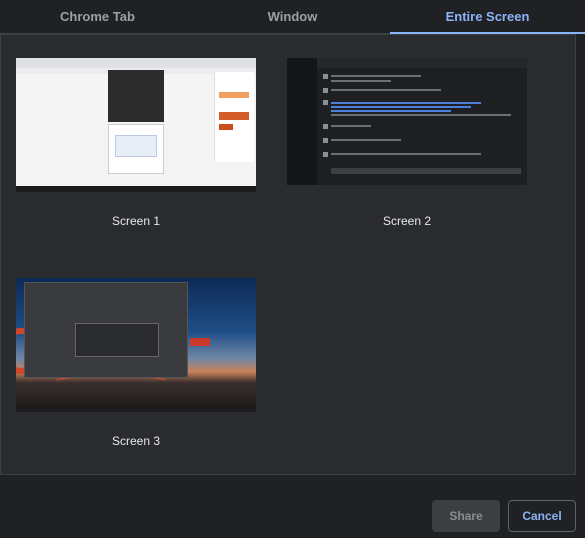  I want to click on screen-1-label: Screen 1, so click(136, 221).